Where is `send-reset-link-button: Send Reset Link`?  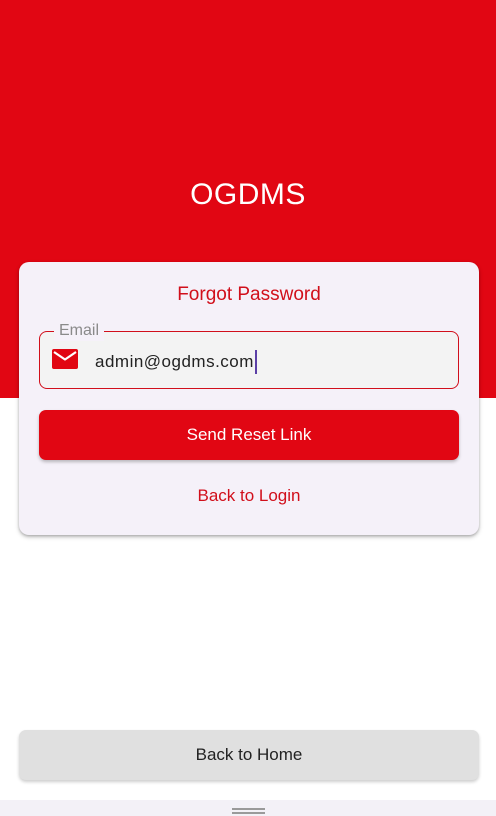 send-reset-link-button: Send Reset Link is located at coordinates (249, 435).